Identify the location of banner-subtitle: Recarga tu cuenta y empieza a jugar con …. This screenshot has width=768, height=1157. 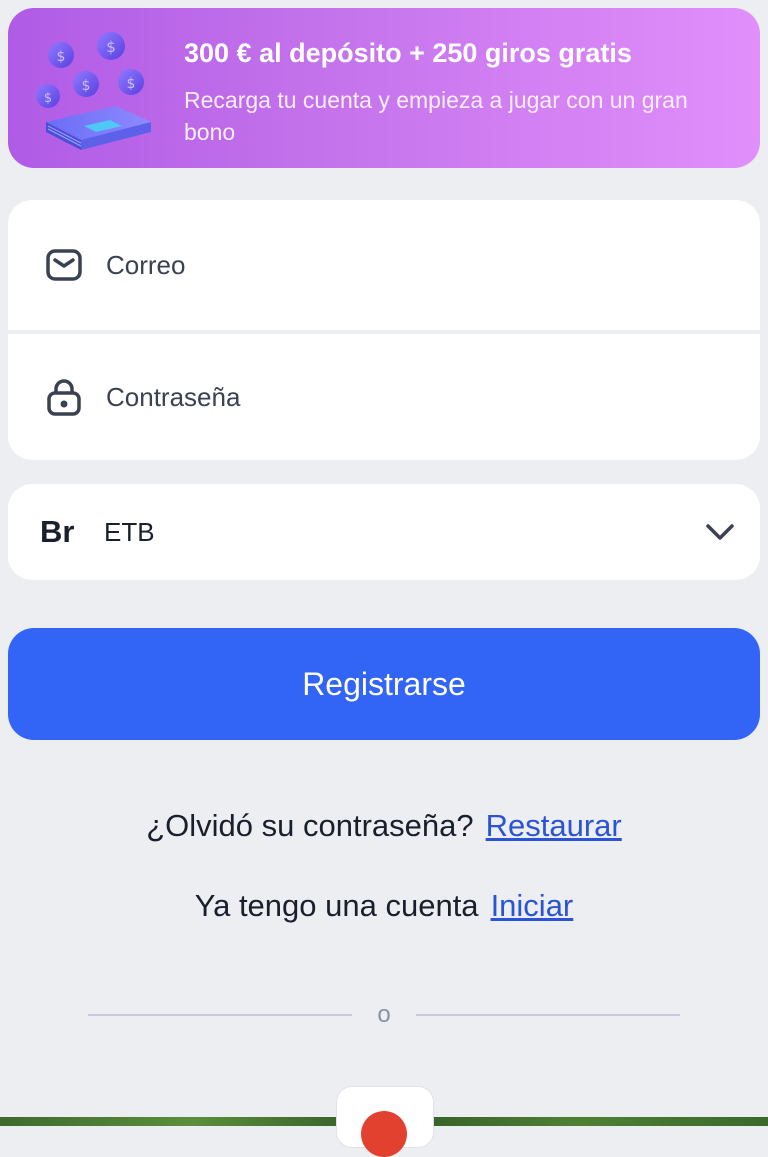
(436, 116).